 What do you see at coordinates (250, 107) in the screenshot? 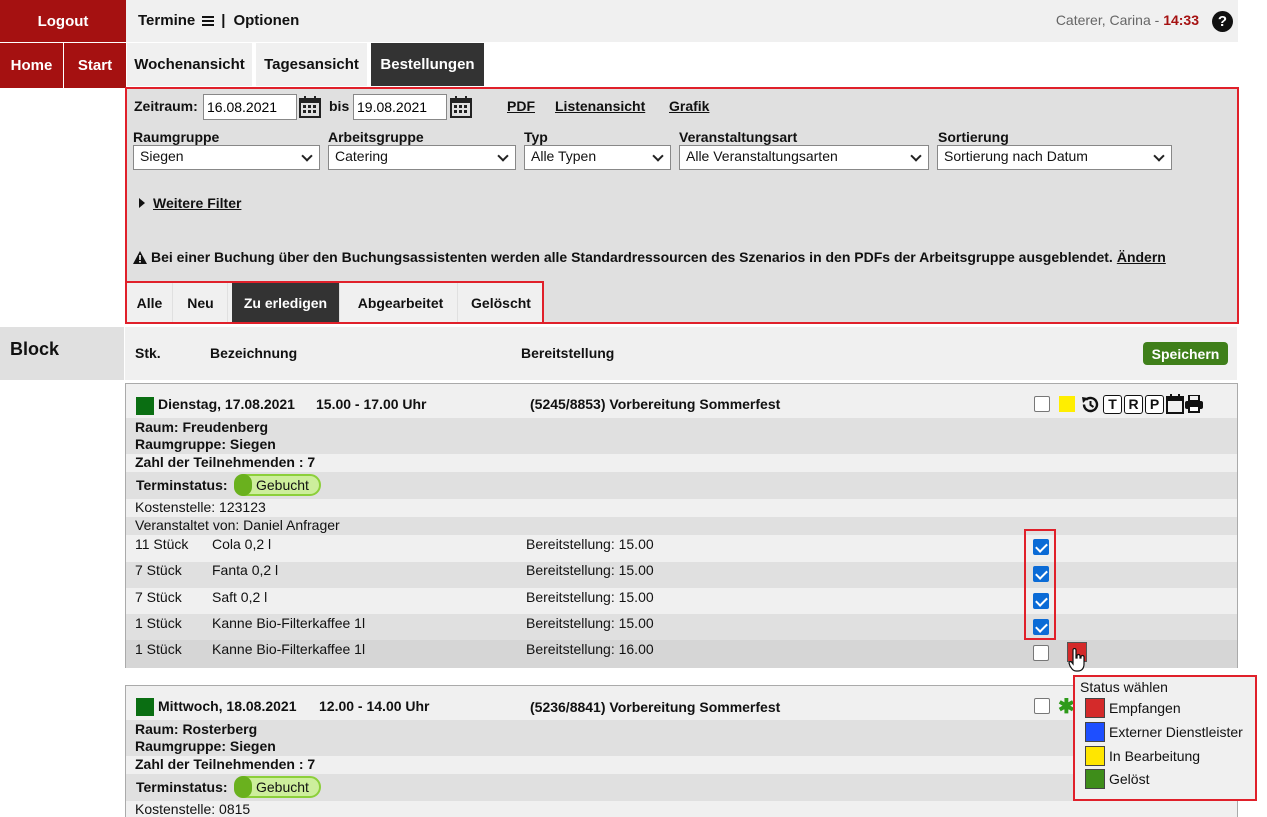
I see `date-from-input` at bounding box center [250, 107].